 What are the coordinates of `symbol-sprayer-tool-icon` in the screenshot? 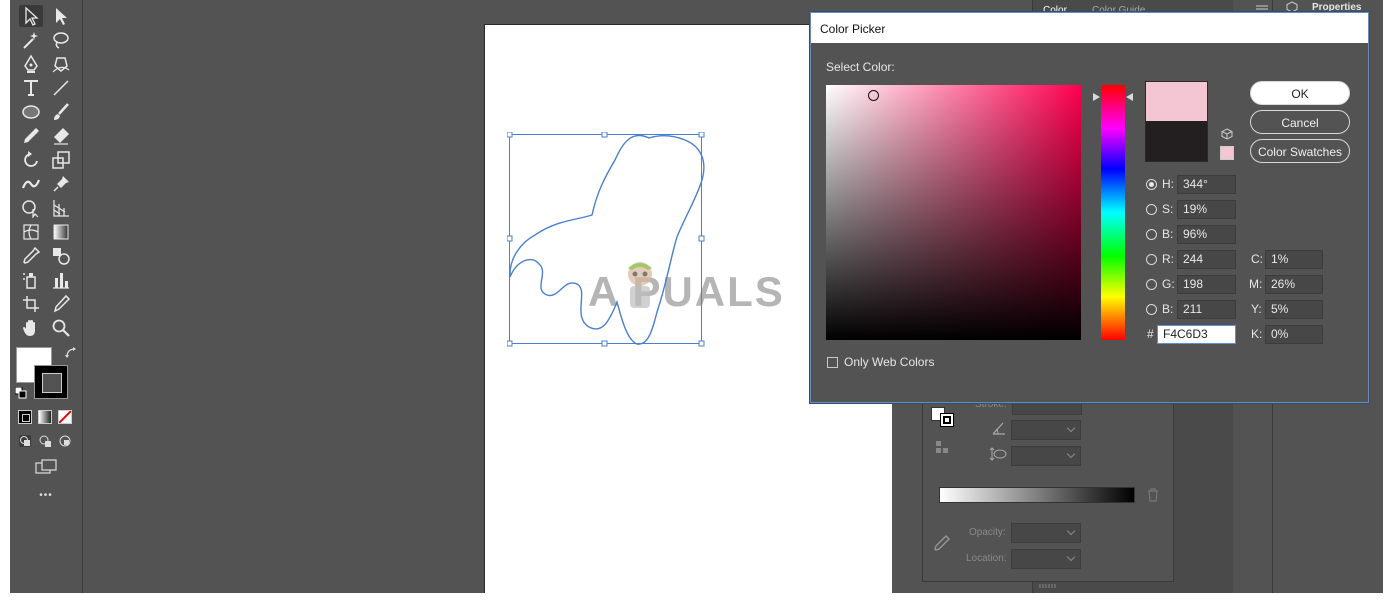 It's located at (31, 280).